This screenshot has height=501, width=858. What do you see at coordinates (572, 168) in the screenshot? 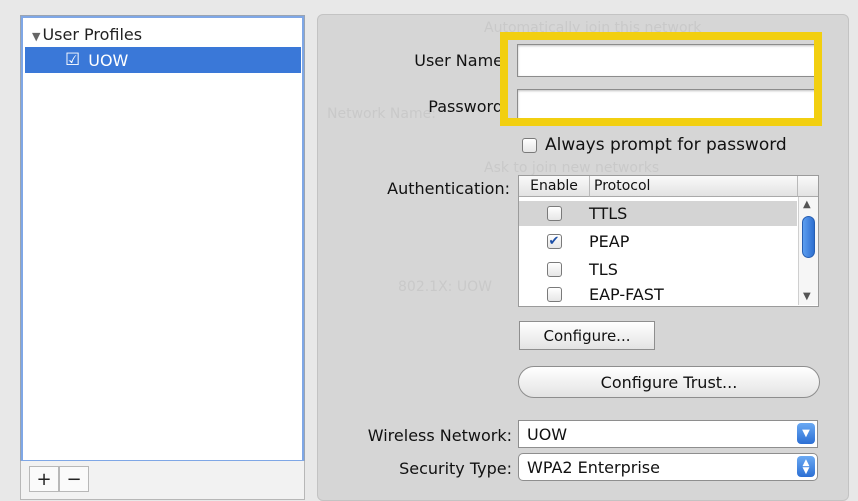
I see `ghost-text-ask-join: Ask to join new networks` at bounding box center [572, 168].